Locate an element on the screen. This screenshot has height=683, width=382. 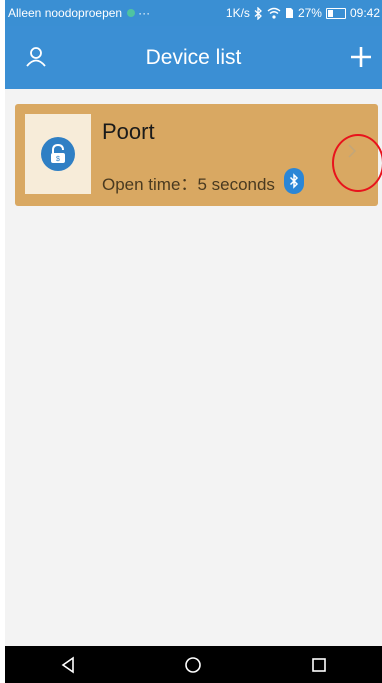
recents-button is located at coordinates (319, 665).